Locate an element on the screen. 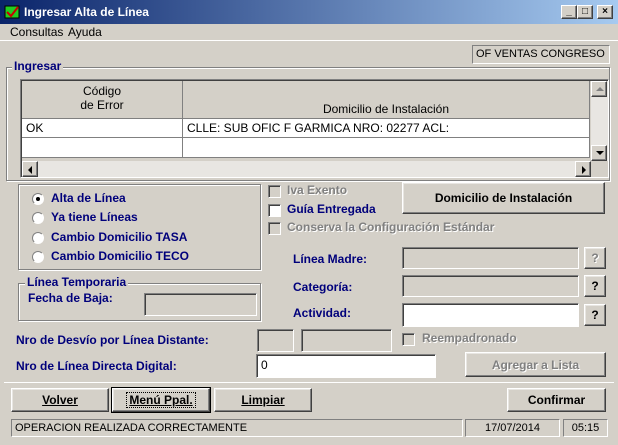  column-header-codigo-label-2: de Error is located at coordinates (102, 105).